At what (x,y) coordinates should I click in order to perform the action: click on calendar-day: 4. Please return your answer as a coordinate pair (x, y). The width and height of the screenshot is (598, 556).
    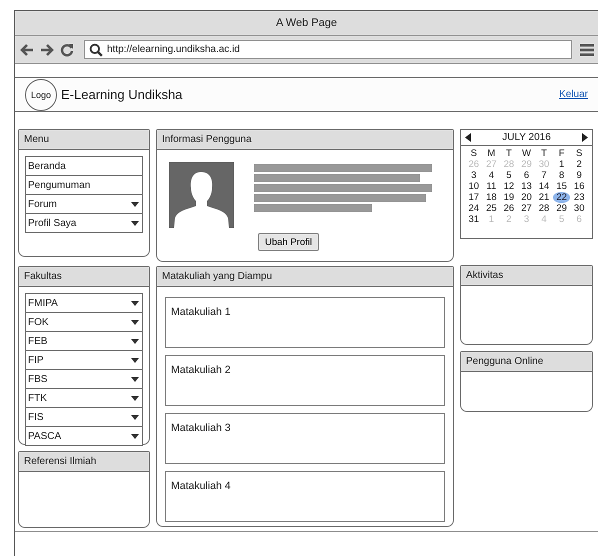
    Looking at the image, I should click on (491, 175).